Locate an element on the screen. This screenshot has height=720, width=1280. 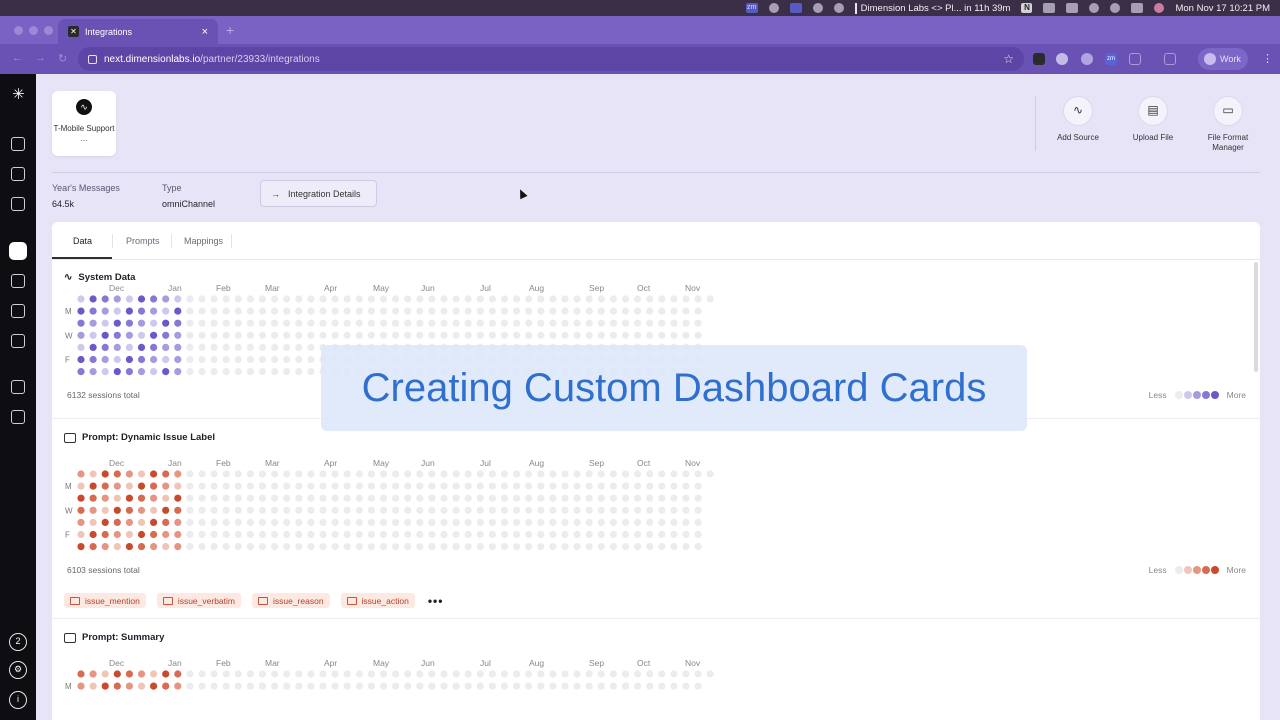
filters-icon is located at coordinates (18, 417).